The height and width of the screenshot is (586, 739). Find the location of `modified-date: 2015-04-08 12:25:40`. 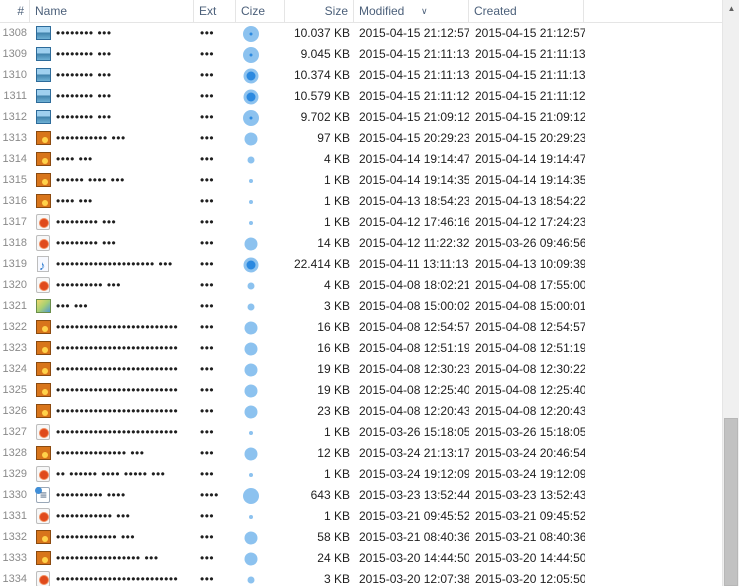

modified-date: 2015-04-08 12:25:40 is located at coordinates (414, 390).